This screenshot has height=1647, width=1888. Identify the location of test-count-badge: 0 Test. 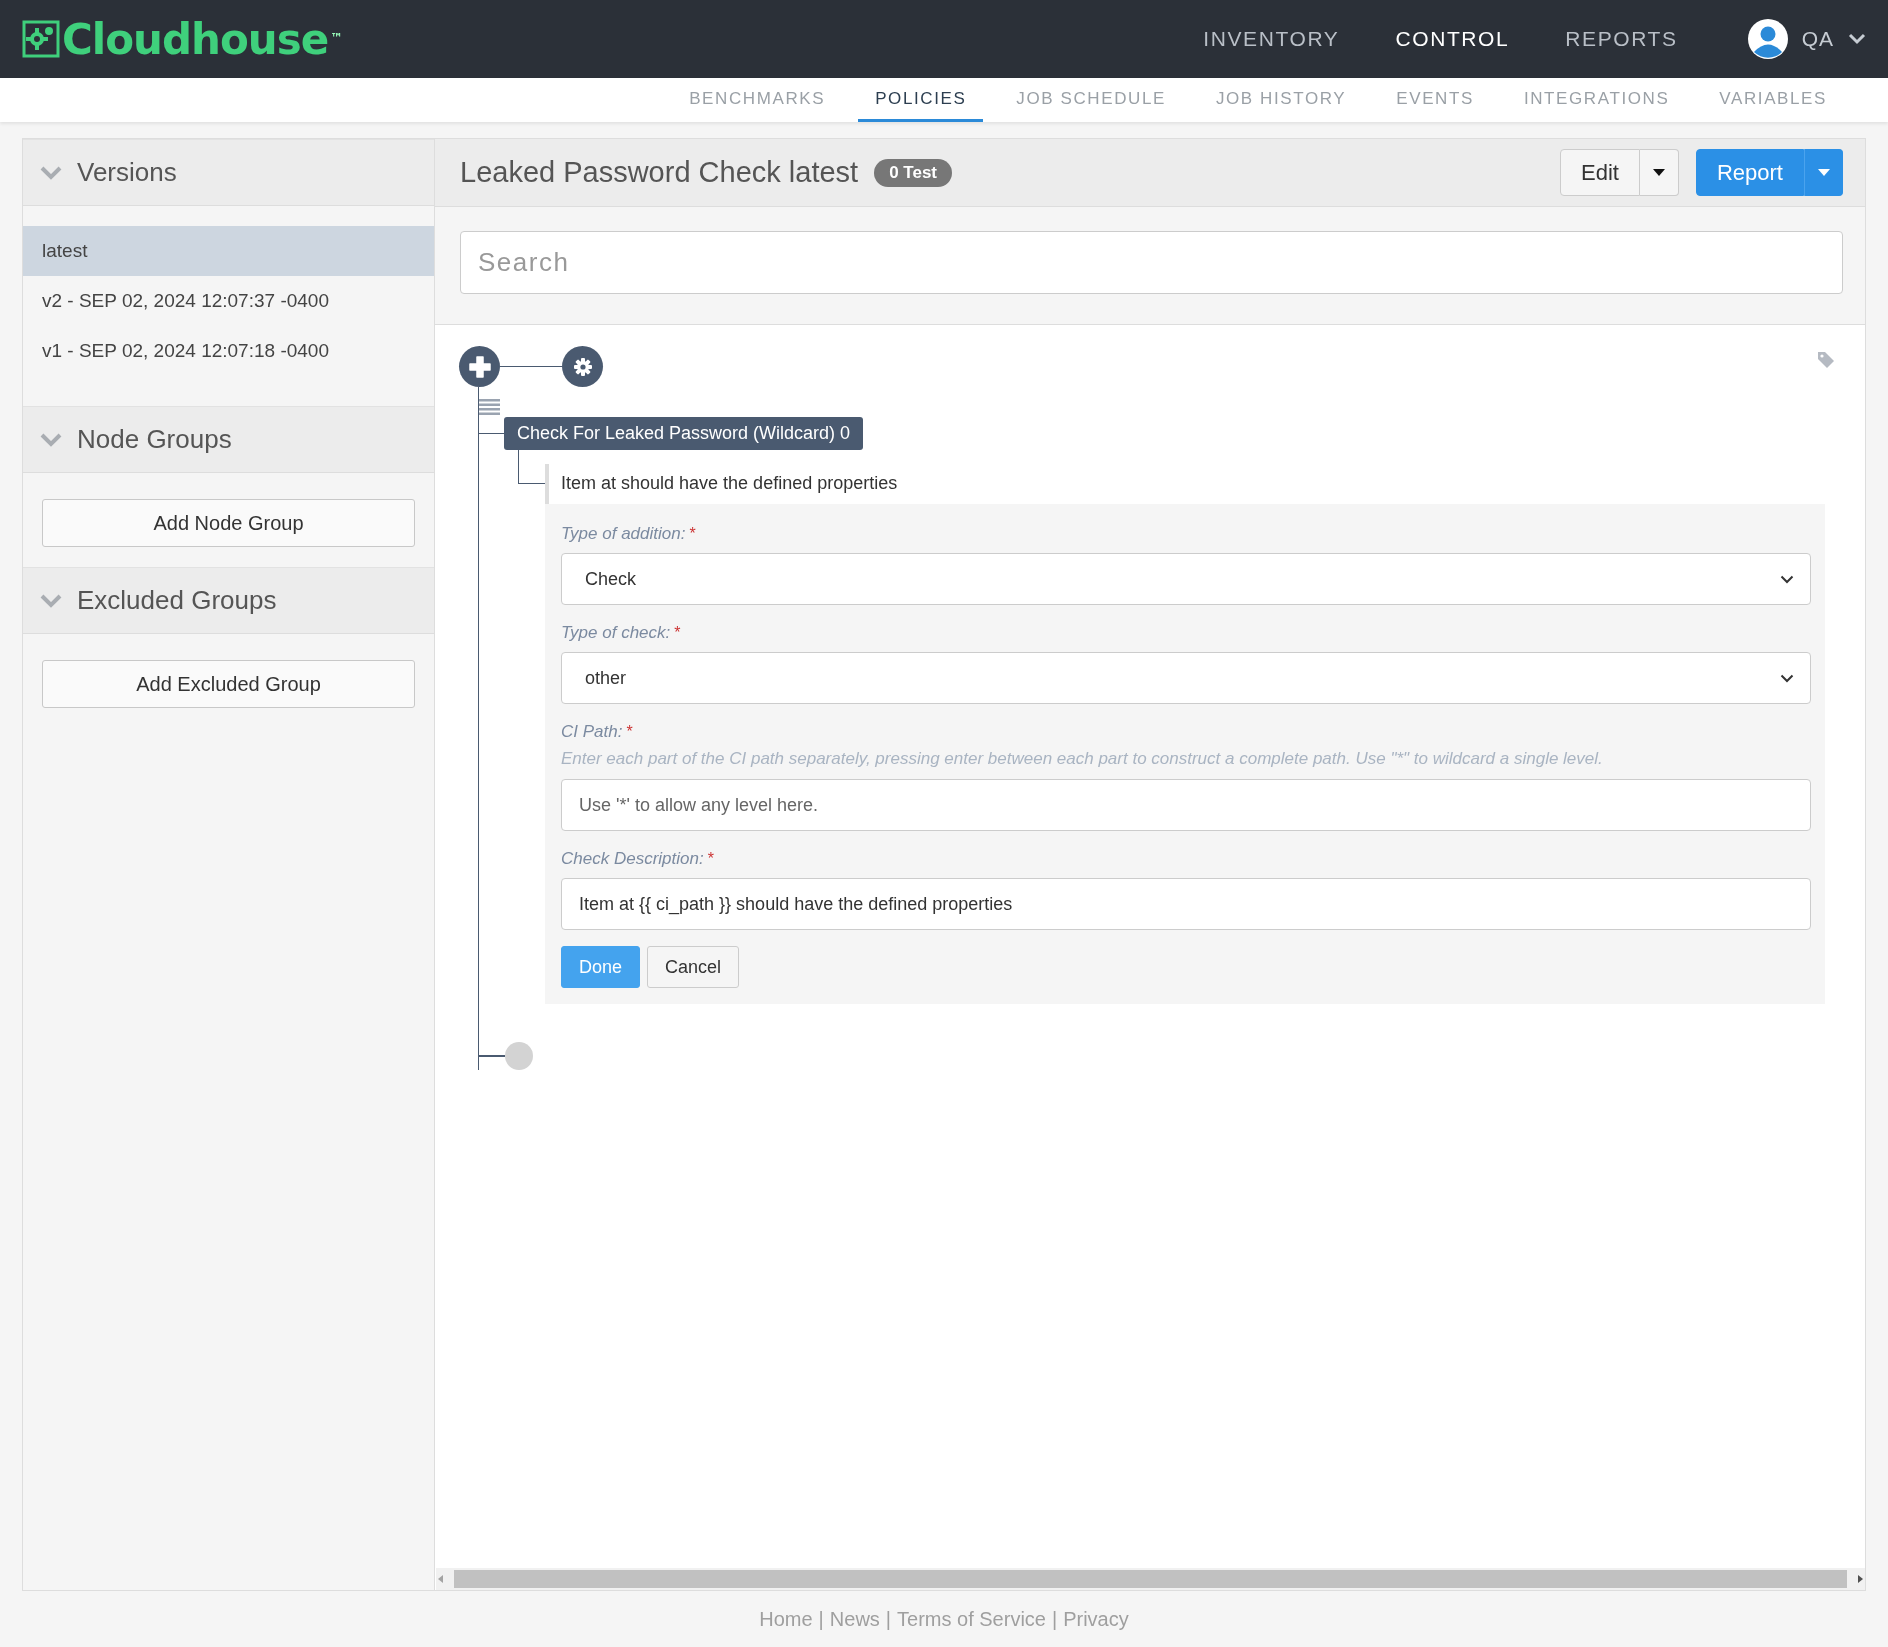
(913, 172).